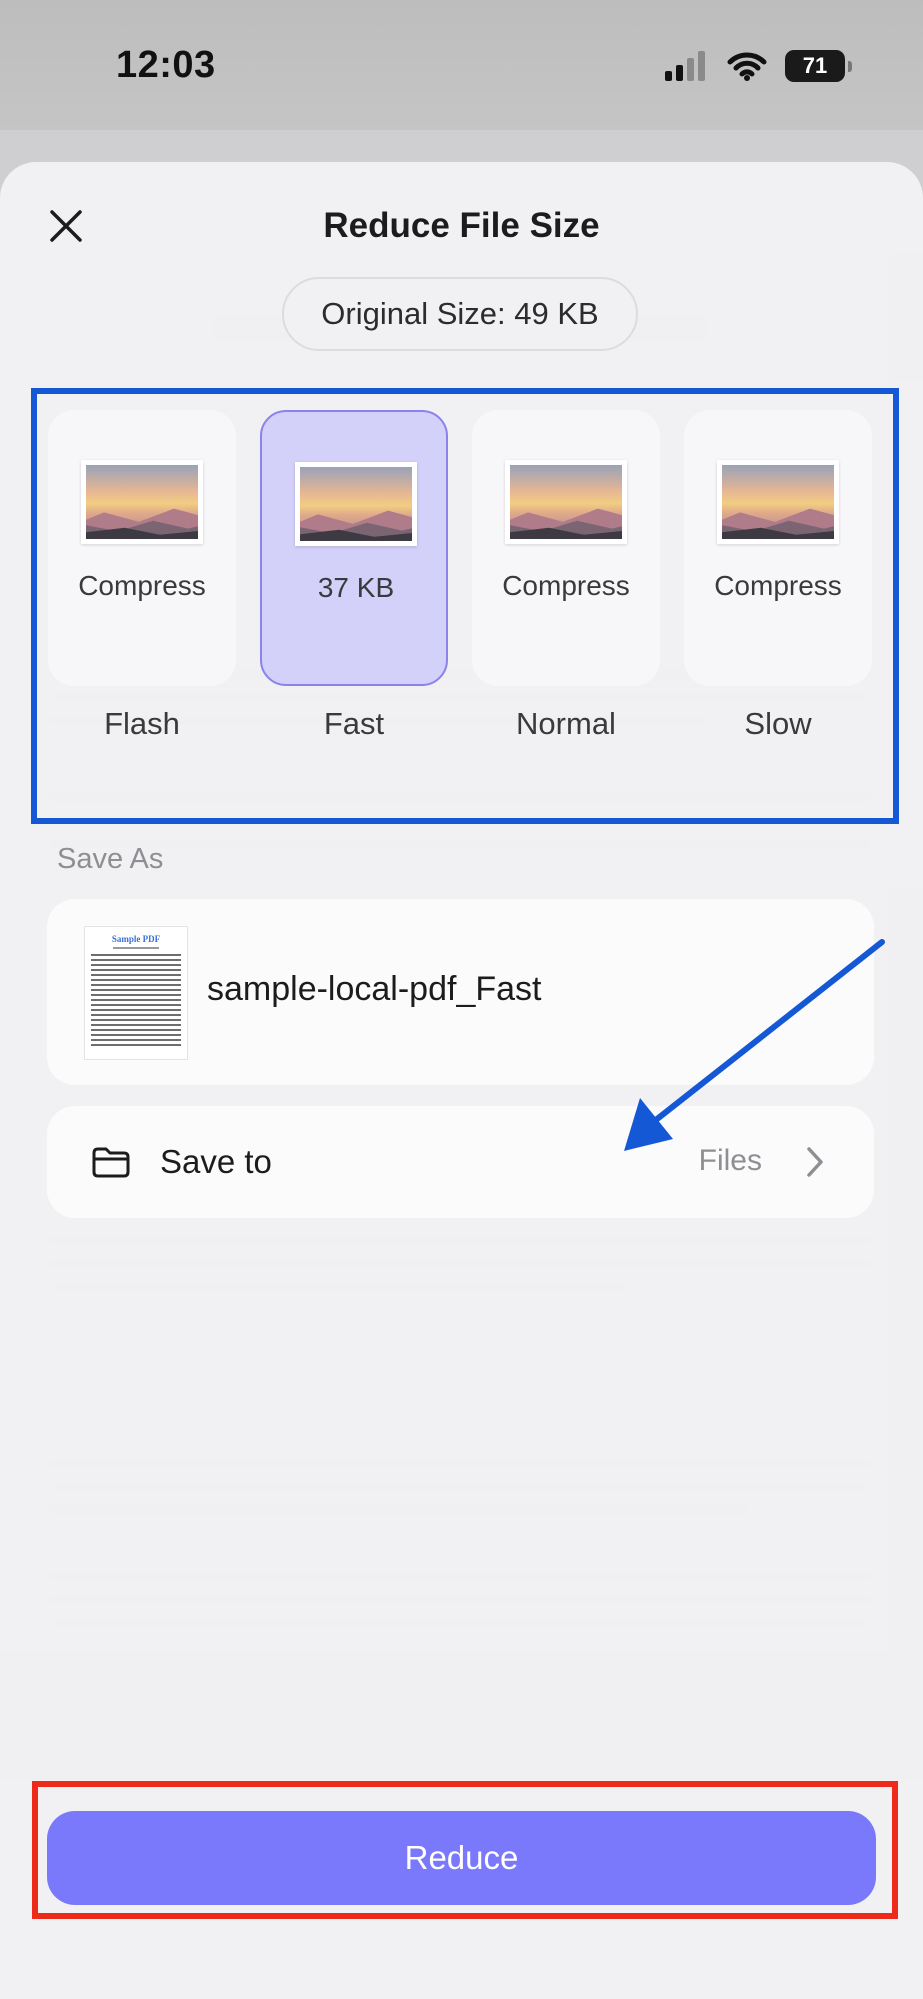 Image resolution: width=923 pixels, height=1999 pixels. What do you see at coordinates (685, 66) in the screenshot?
I see `cellular-signal-icon` at bounding box center [685, 66].